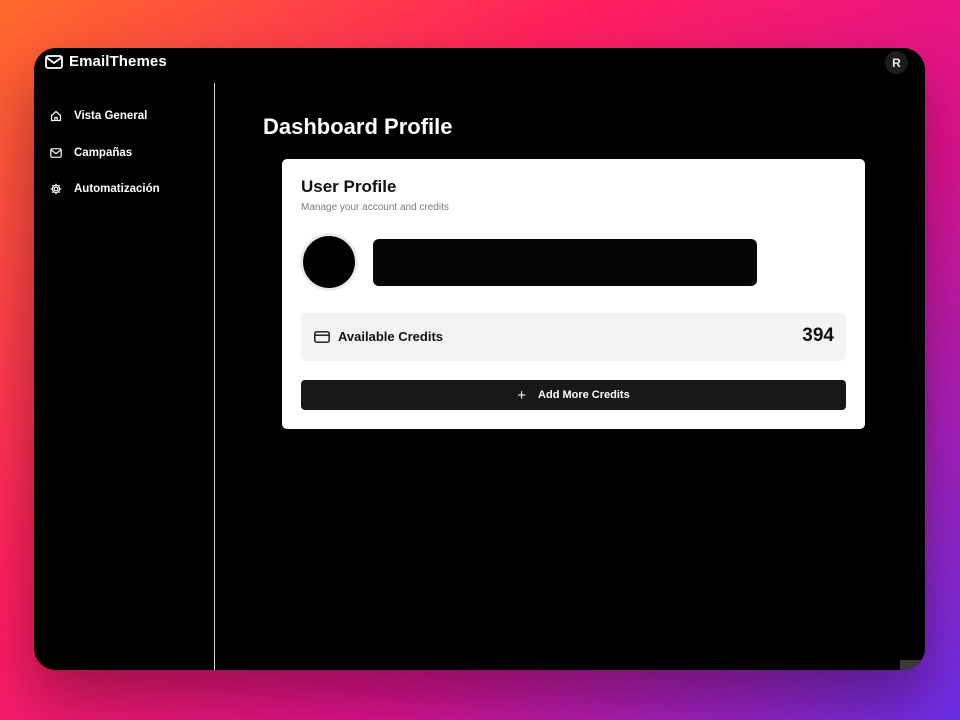 The width and height of the screenshot is (960, 720). I want to click on credits-panel: Available Credits 394, so click(573, 337).